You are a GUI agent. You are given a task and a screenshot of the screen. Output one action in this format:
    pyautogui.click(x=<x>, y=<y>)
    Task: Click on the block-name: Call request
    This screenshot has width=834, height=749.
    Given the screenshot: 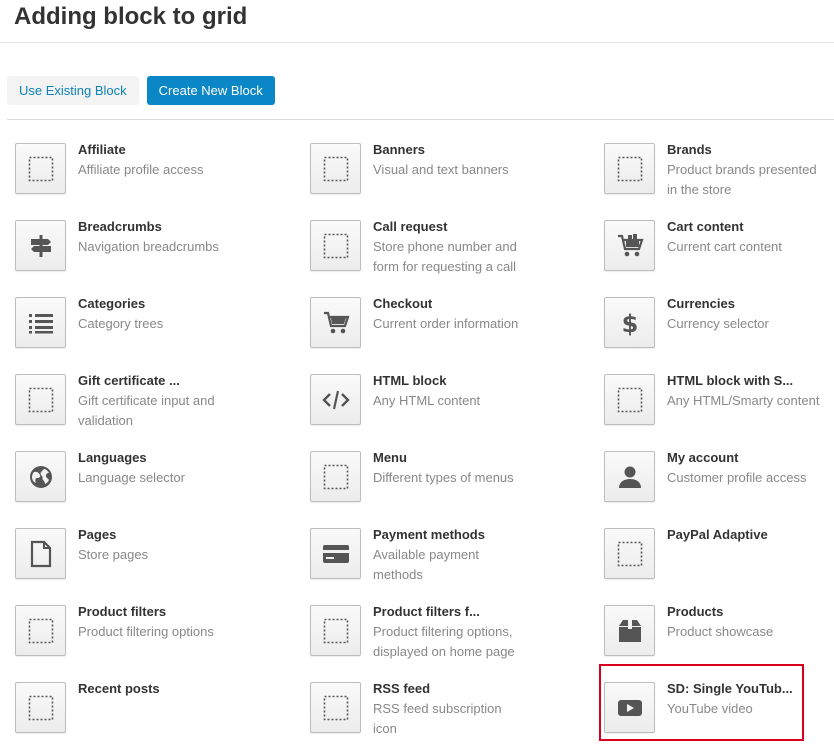 What is the action you would take?
    pyautogui.click(x=410, y=226)
    